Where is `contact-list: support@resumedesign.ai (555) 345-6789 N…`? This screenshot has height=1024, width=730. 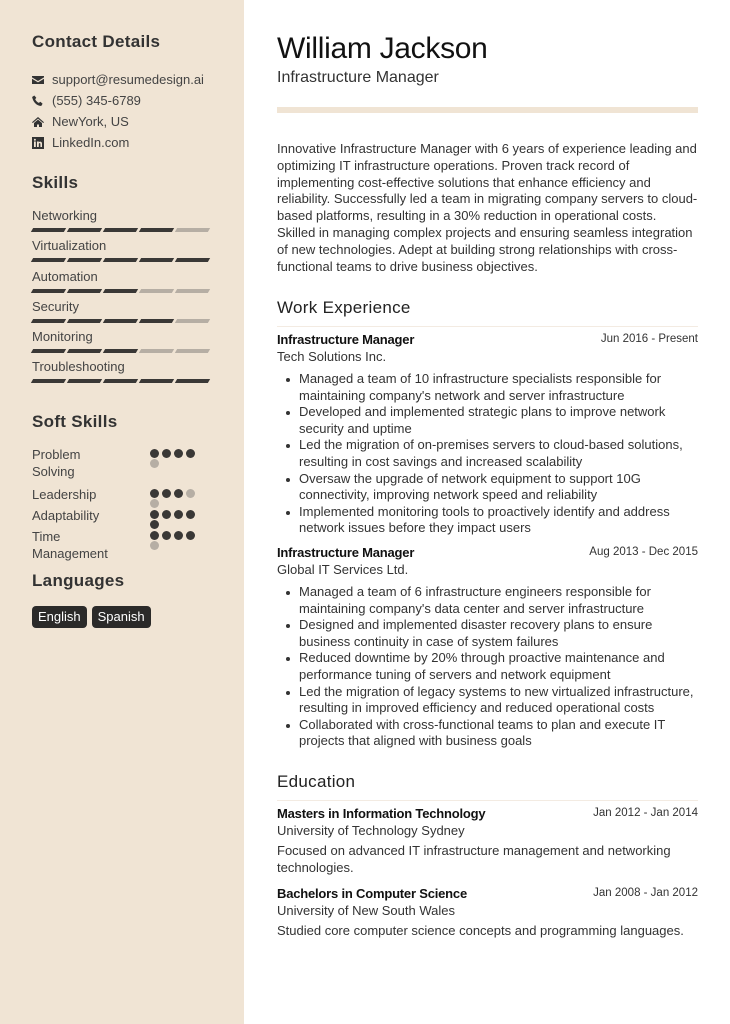
contact-list: support@resumedesign.ai (555) 345-6789 N… is located at coordinates (118, 111).